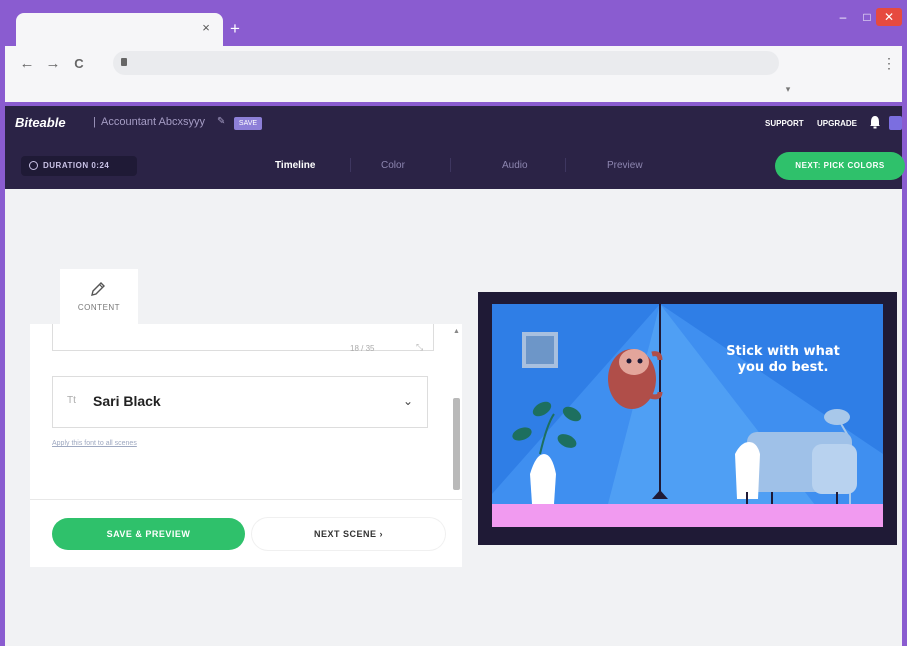  Describe the element at coordinates (453, 23) in the screenshot. I see `browser-titlebar: × + – □ ✕` at that location.